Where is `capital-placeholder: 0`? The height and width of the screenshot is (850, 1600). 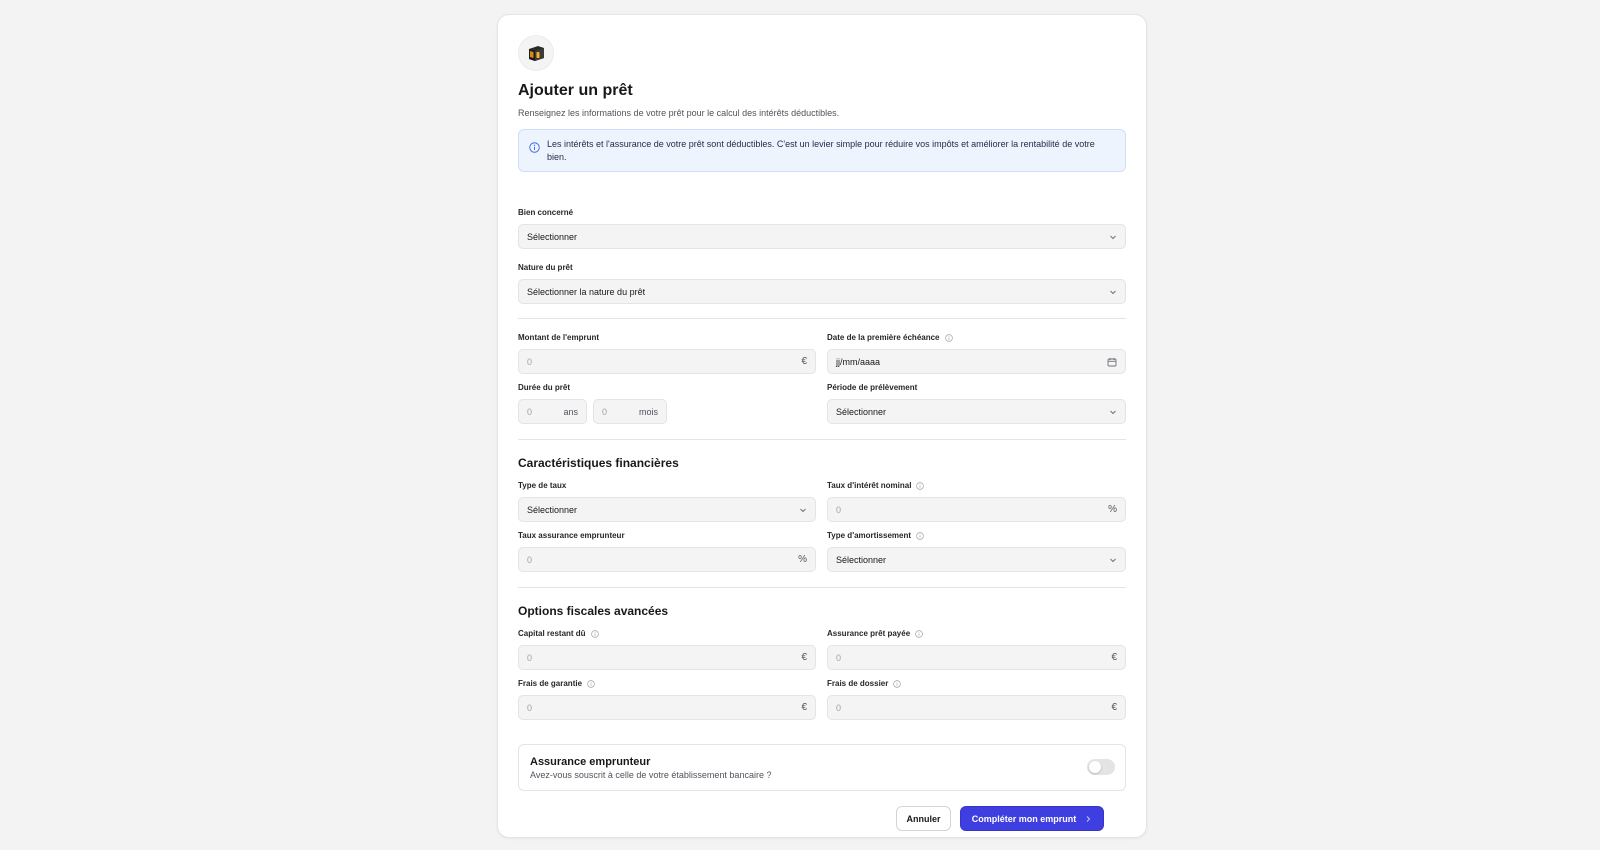 capital-placeholder: 0 is located at coordinates (530, 657).